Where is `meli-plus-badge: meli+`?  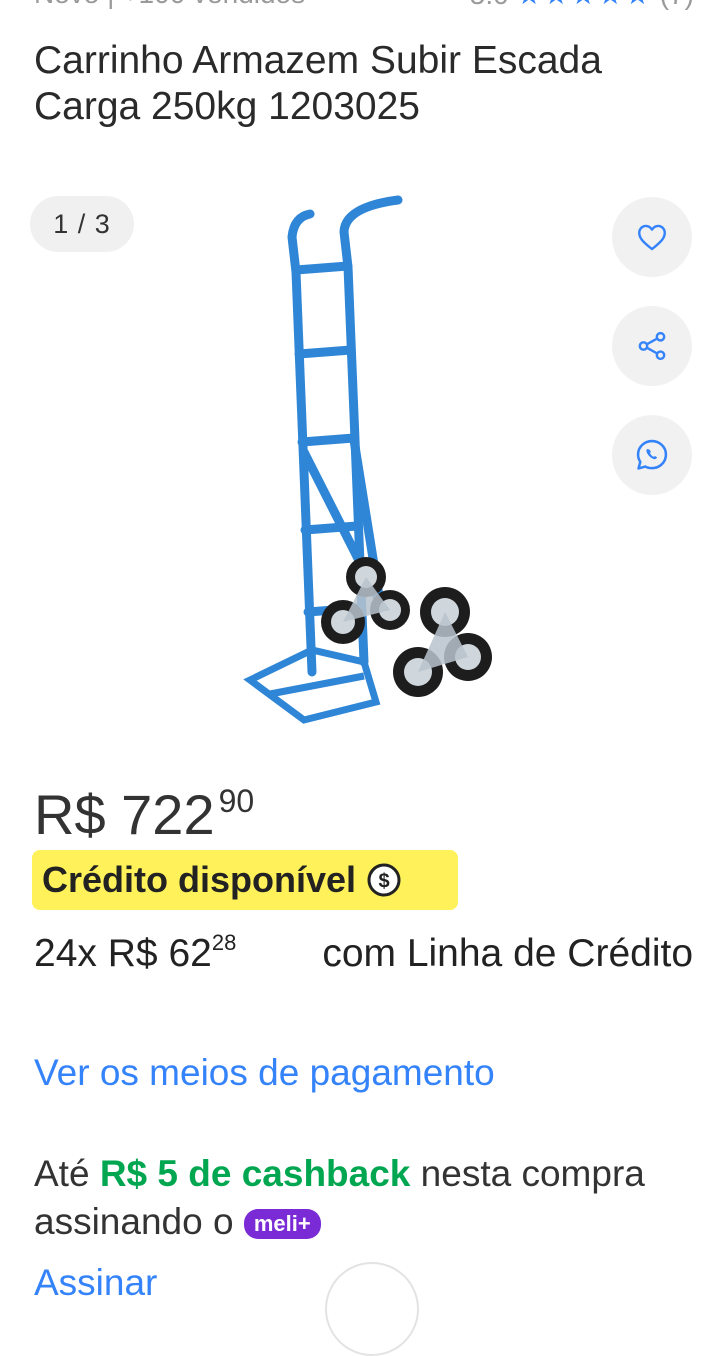 meli-plus-badge: meli+ is located at coordinates (282, 1224).